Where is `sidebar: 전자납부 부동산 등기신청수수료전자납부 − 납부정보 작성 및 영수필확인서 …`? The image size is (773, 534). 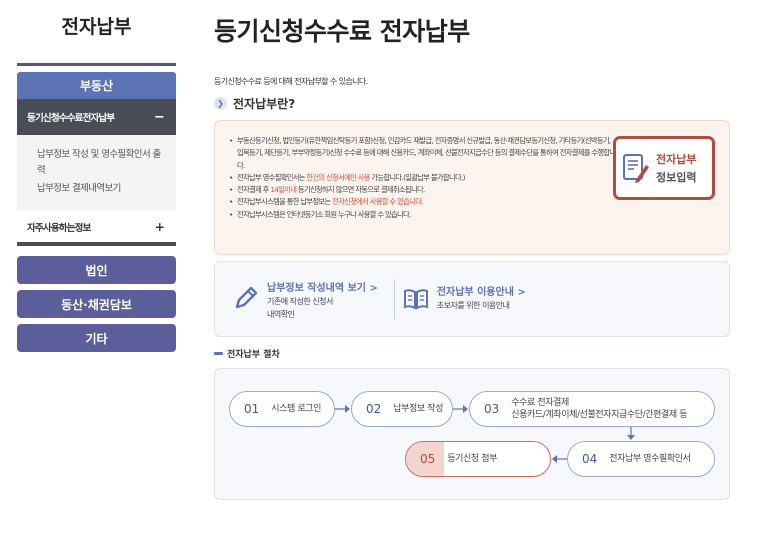 sidebar: 전자납부 부동산 등기신청수수료전자납부 − 납부정보 작성 및 영수필확인서 … is located at coordinates (96, 176).